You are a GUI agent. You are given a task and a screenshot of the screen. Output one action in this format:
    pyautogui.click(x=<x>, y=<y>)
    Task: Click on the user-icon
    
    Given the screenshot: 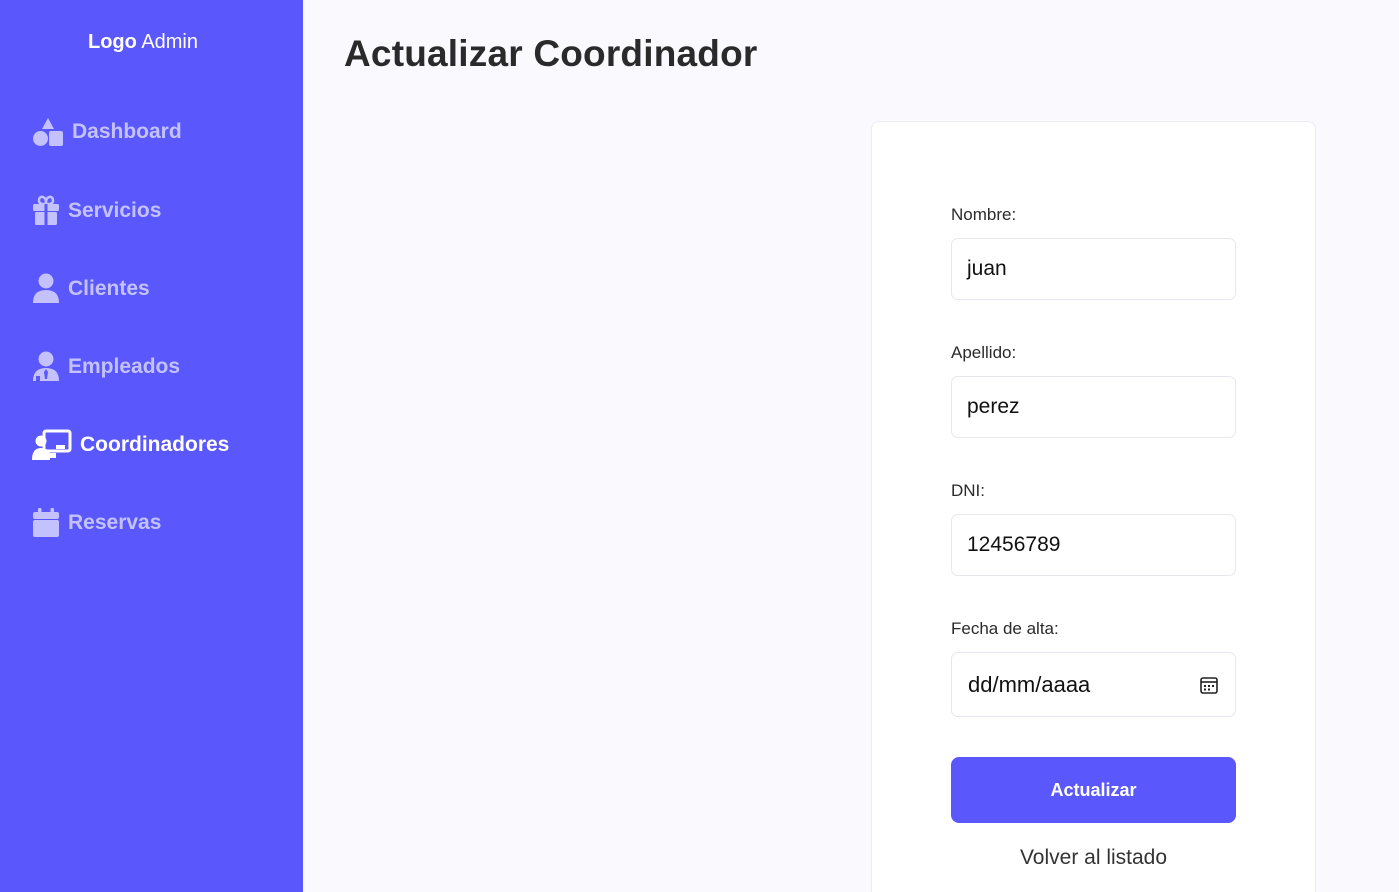 What is the action you would take?
    pyautogui.click(x=46, y=288)
    